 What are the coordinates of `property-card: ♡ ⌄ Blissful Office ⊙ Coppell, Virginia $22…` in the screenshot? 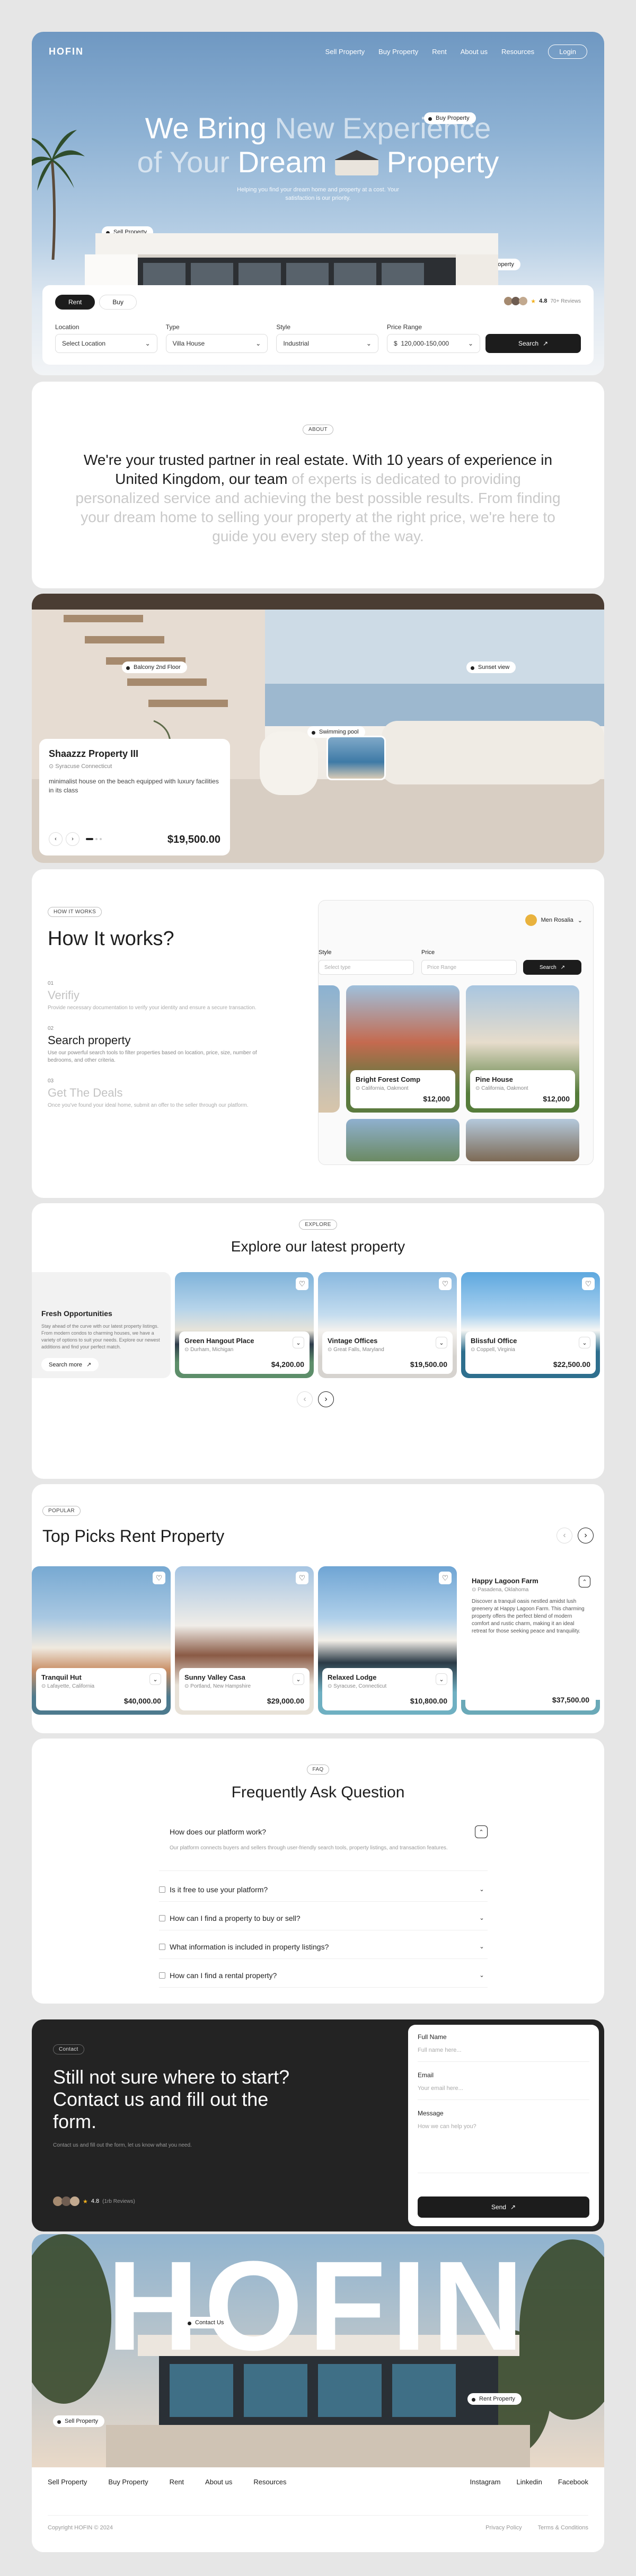 It's located at (530, 1325).